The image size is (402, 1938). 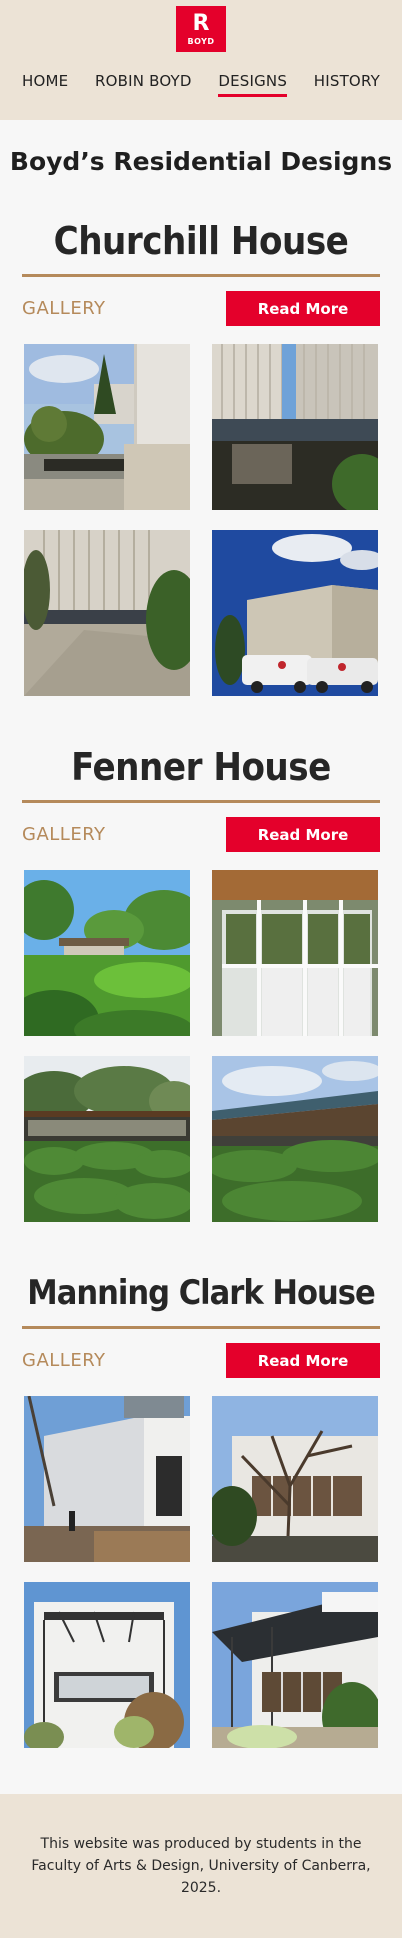 What do you see at coordinates (295, 1479) in the screenshot?
I see `photo-bare-tree-house` at bounding box center [295, 1479].